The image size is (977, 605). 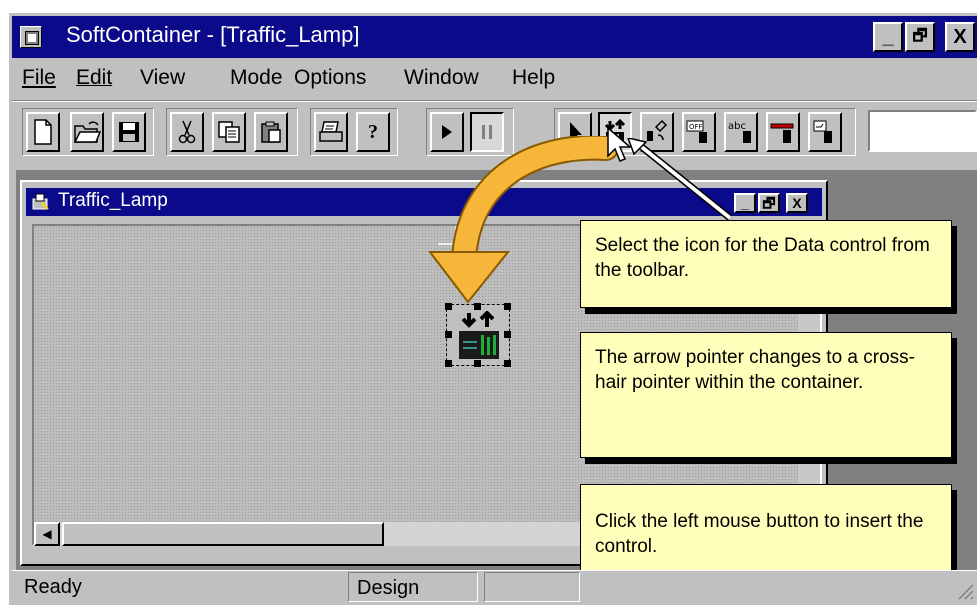 I want to click on open-button, so click(x=87, y=132).